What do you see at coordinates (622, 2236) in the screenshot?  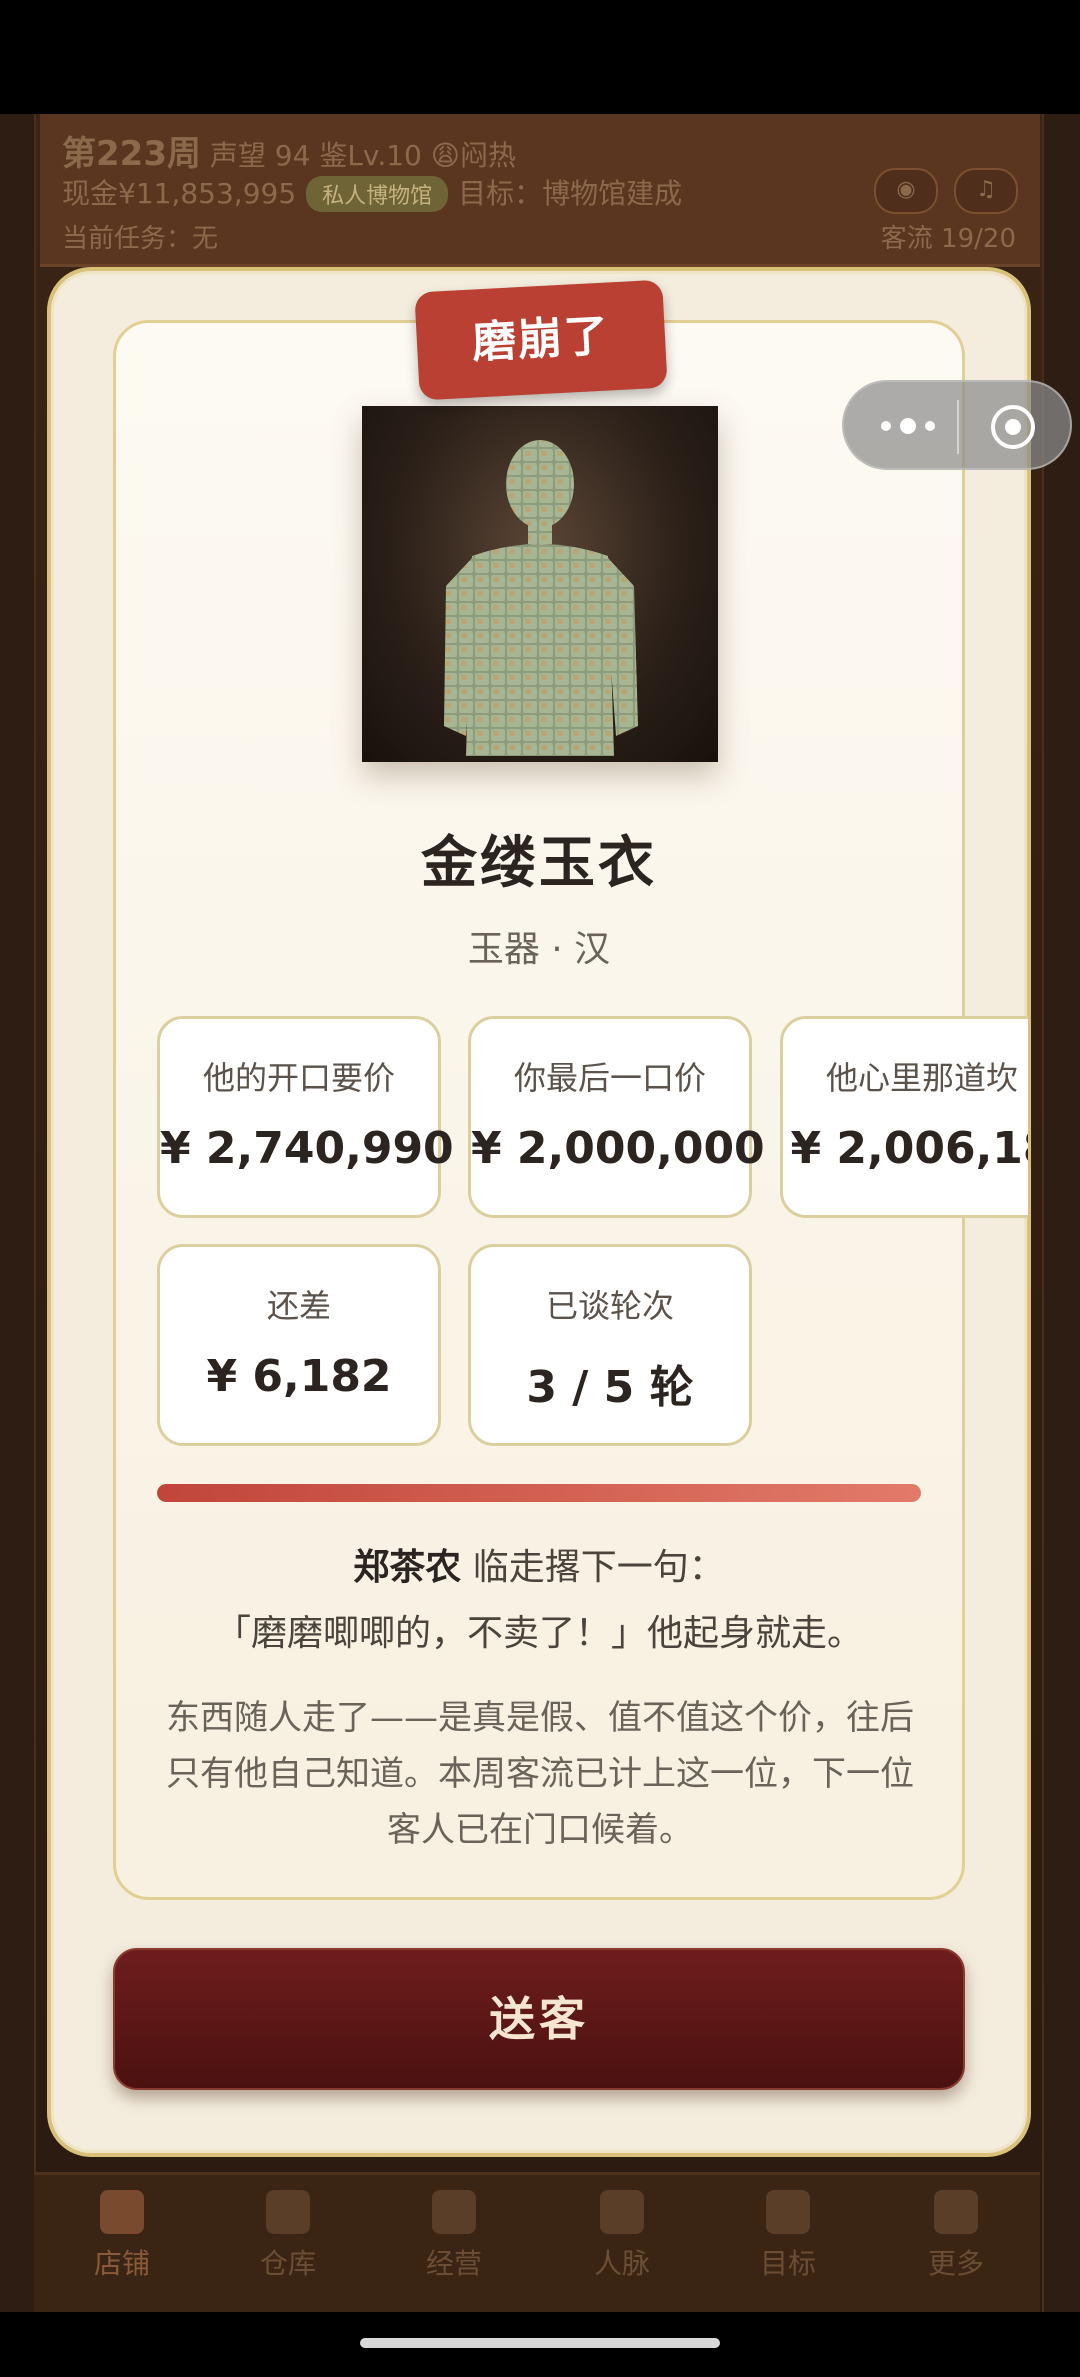 I see `tab-contacts: 人脉` at bounding box center [622, 2236].